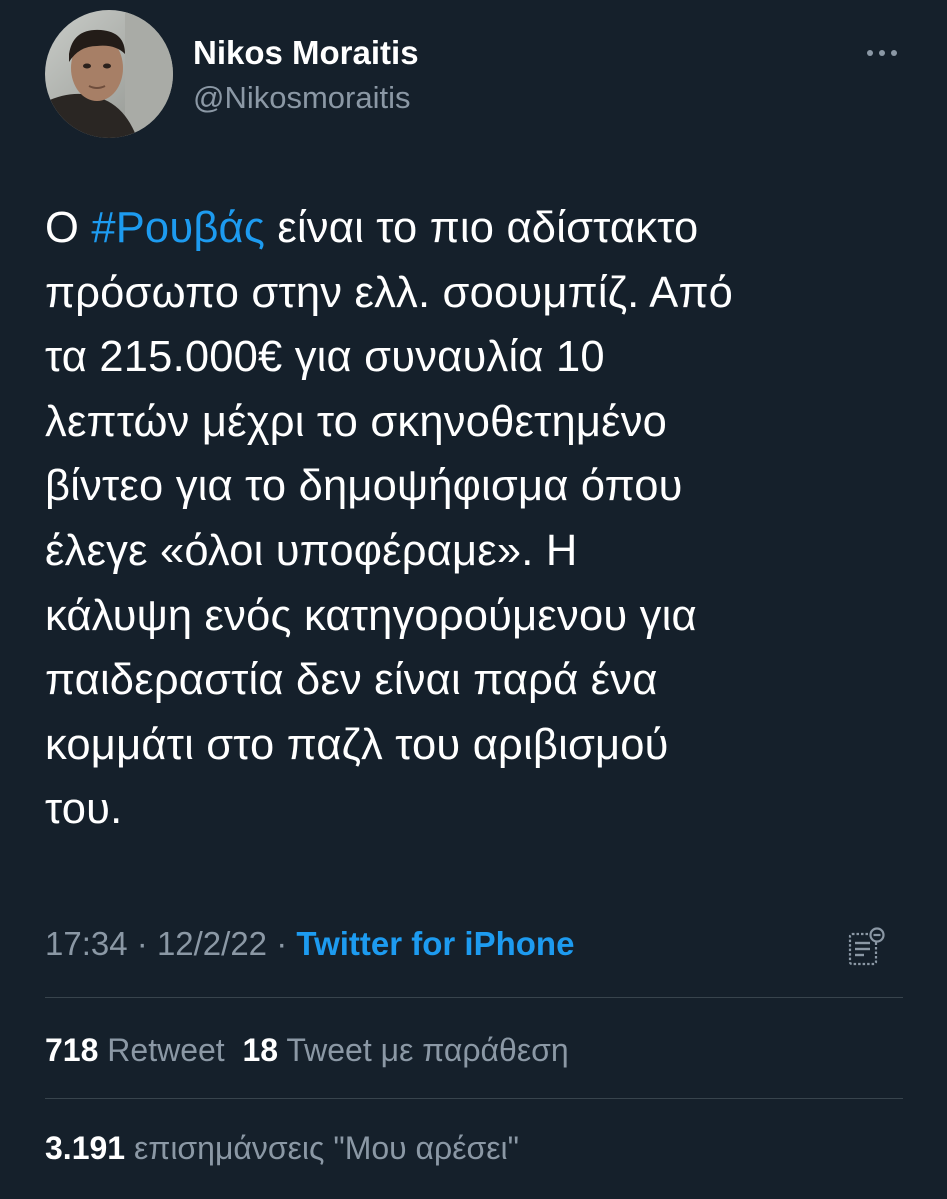 Image resolution: width=947 pixels, height=1199 pixels. Describe the element at coordinates (325, 357) in the screenshot. I see `tweet-text-segment: τα 215.000€ για συναυλία 10` at that location.